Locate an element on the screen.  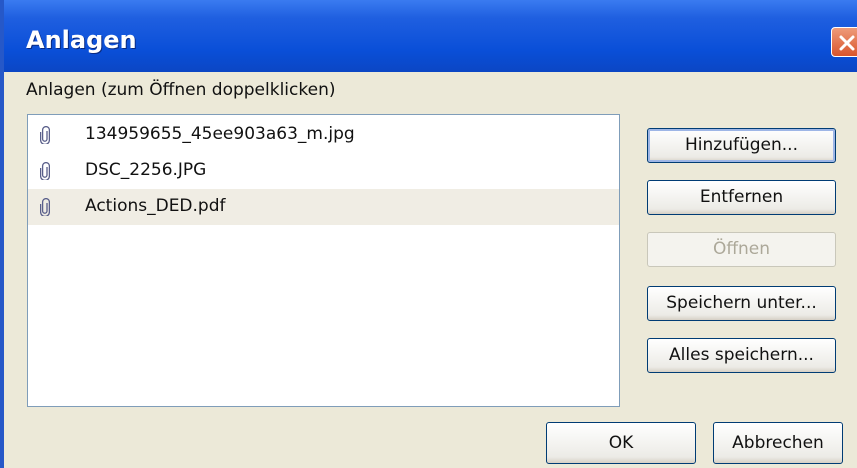
open-button: Öffnen is located at coordinates (741, 249).